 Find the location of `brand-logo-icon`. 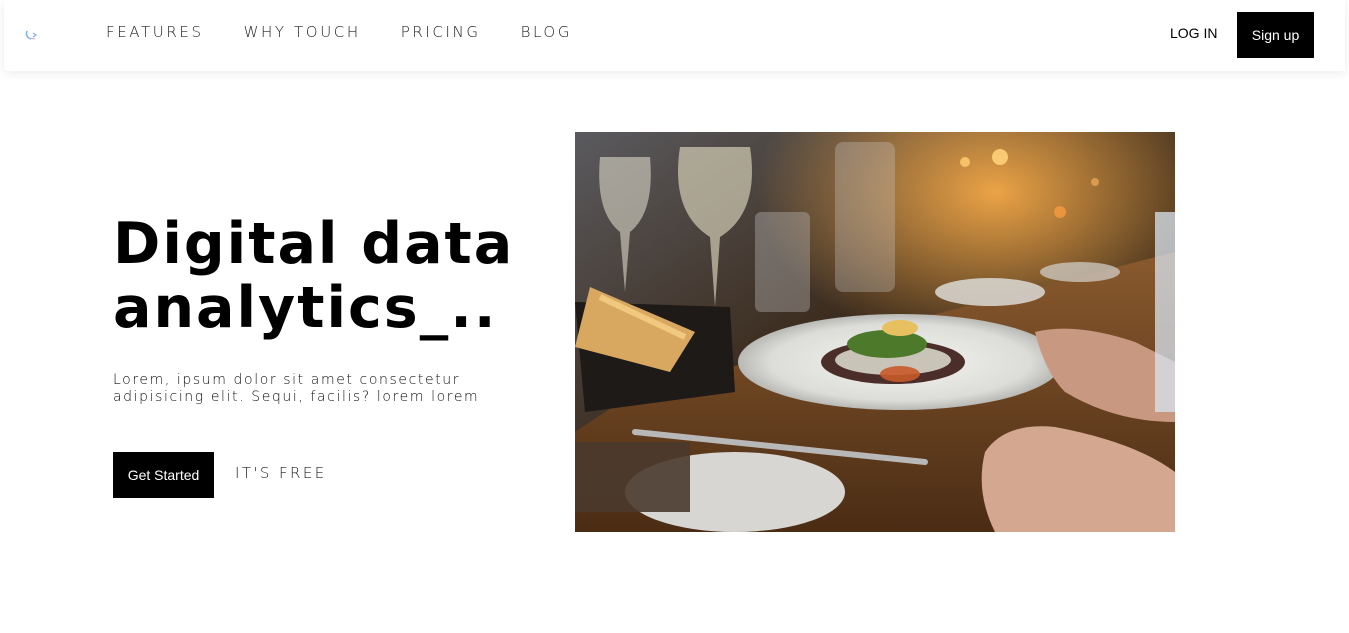

brand-logo-icon is located at coordinates (33, 35).